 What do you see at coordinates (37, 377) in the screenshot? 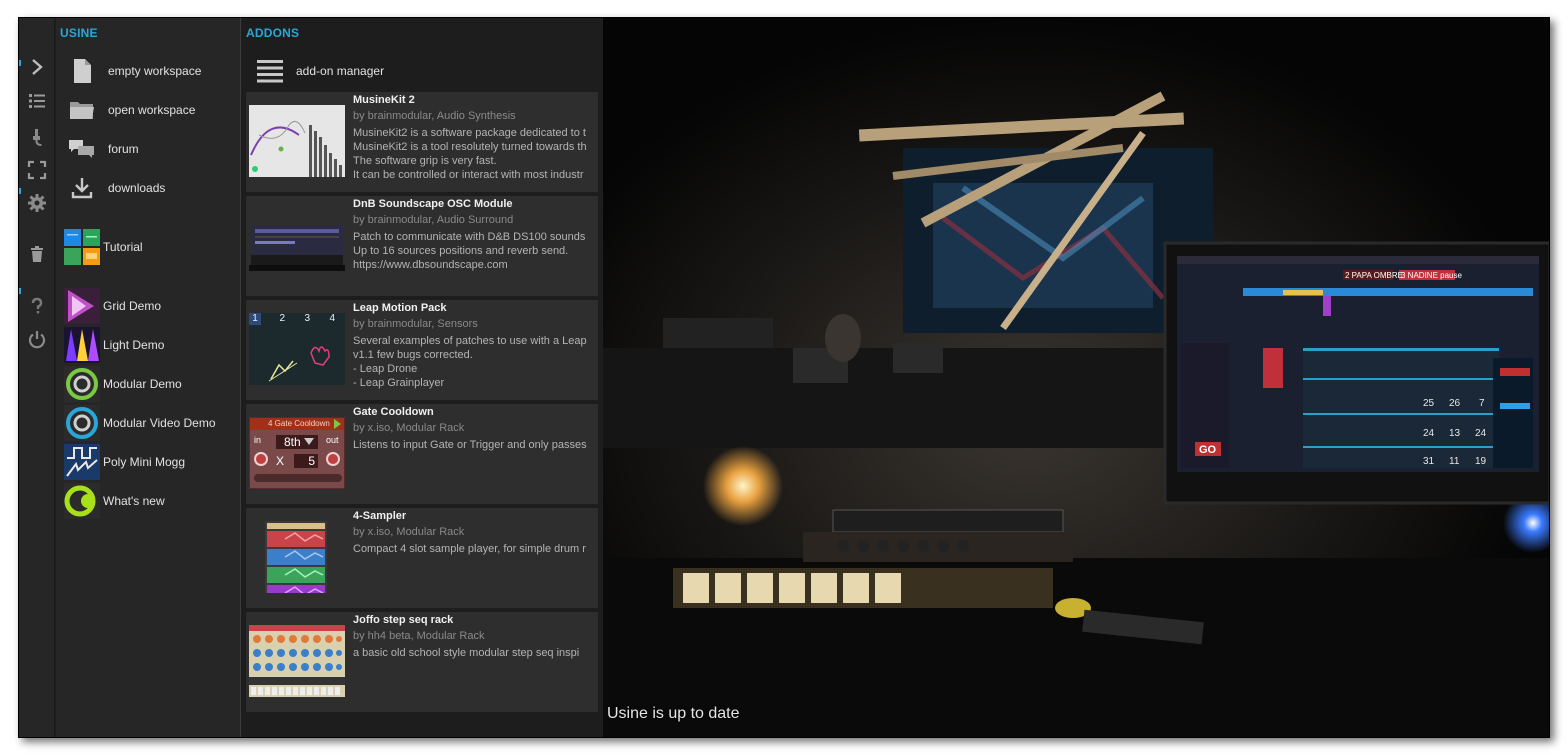
I see `icon-rail` at bounding box center [37, 377].